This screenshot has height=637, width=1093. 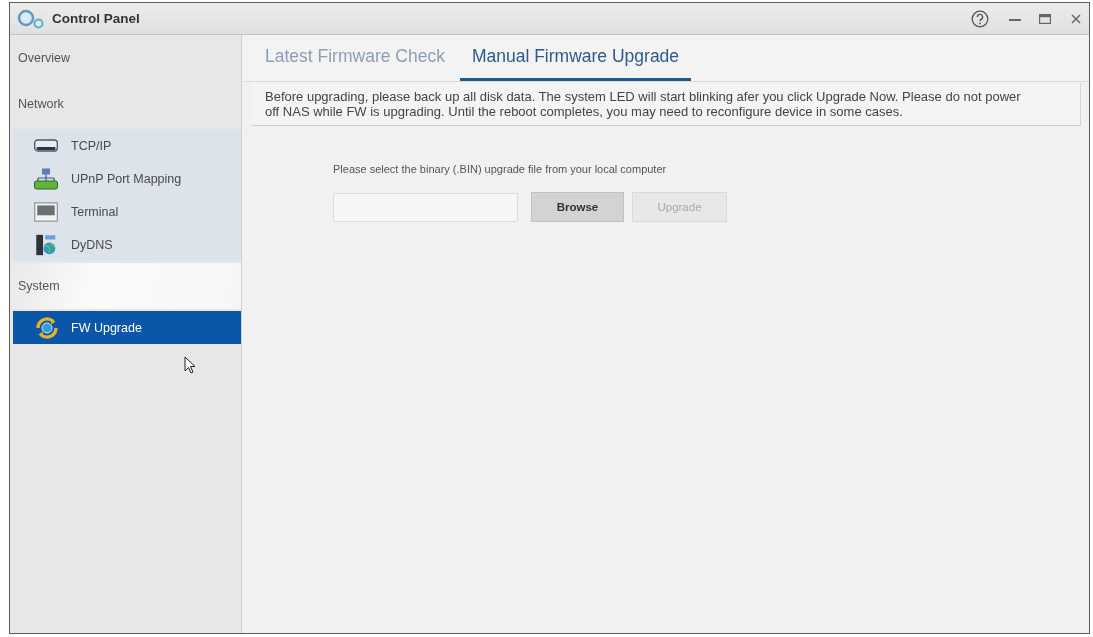 What do you see at coordinates (125, 286) in the screenshot?
I see `sidebar-group-header: System` at bounding box center [125, 286].